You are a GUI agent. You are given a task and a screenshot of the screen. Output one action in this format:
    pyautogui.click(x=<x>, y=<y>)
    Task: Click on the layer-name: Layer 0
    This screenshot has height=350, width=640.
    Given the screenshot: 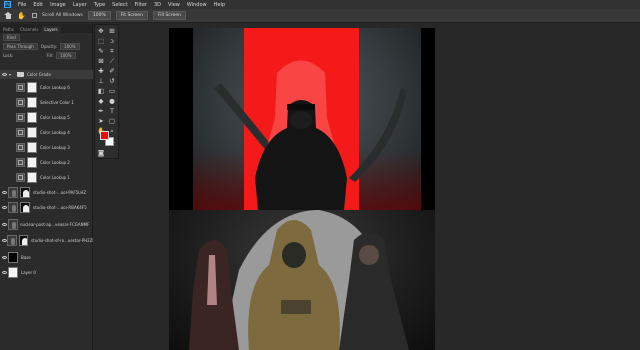 What is the action you would take?
    pyautogui.click(x=28, y=272)
    